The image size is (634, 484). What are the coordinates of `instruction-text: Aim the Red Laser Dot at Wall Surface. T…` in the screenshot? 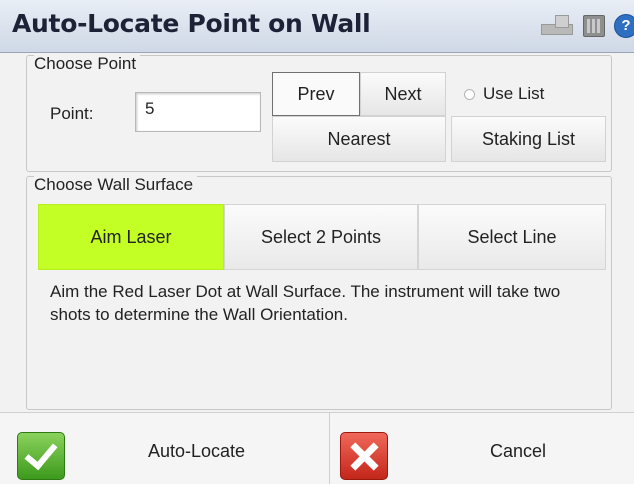 It's located at (305, 303).